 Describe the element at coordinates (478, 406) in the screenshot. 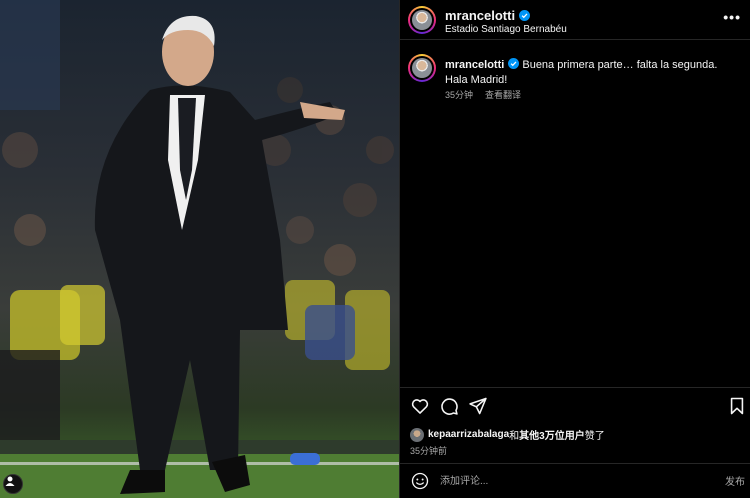

I see `paper-plane-icon` at that location.